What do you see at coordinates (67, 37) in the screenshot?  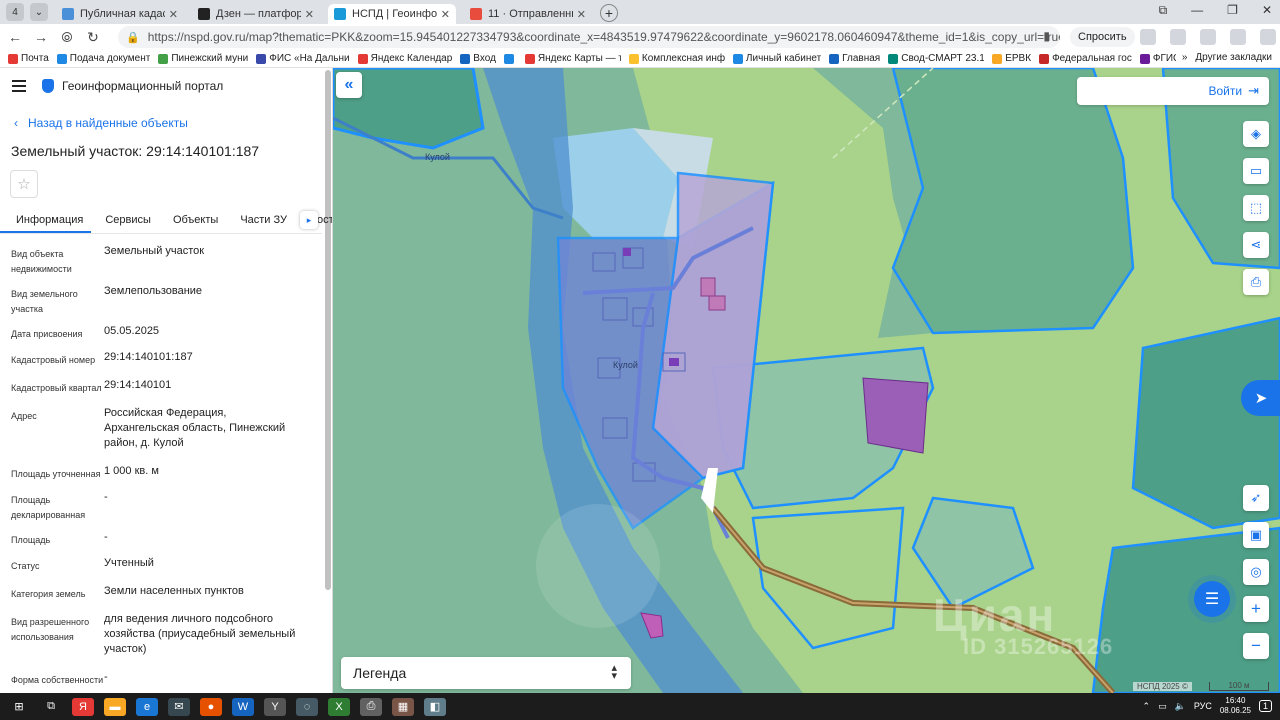 I see `protect-icon: ⦾` at bounding box center [67, 37].